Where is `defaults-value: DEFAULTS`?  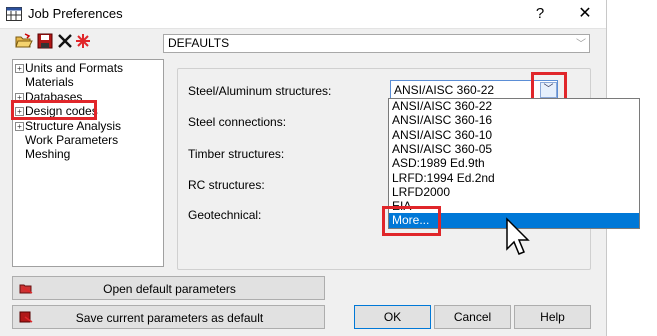
defaults-value: DEFAULTS is located at coordinates (199, 43).